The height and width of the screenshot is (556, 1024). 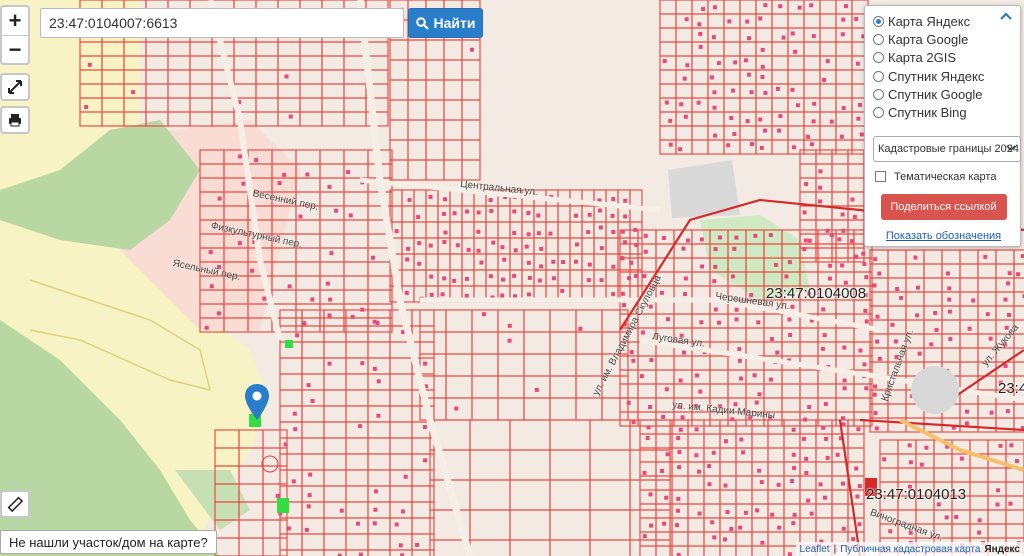 I want to click on print-button, so click(x=15, y=120).